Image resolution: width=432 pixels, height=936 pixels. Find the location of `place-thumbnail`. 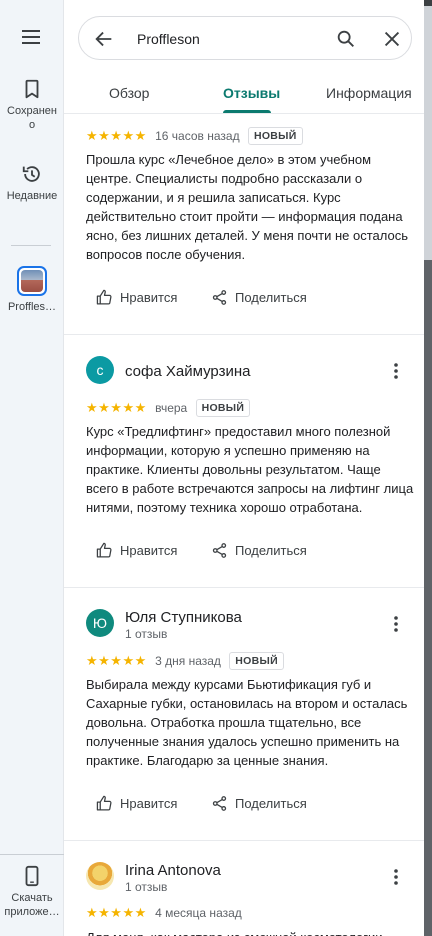

place-thumbnail is located at coordinates (32, 281).